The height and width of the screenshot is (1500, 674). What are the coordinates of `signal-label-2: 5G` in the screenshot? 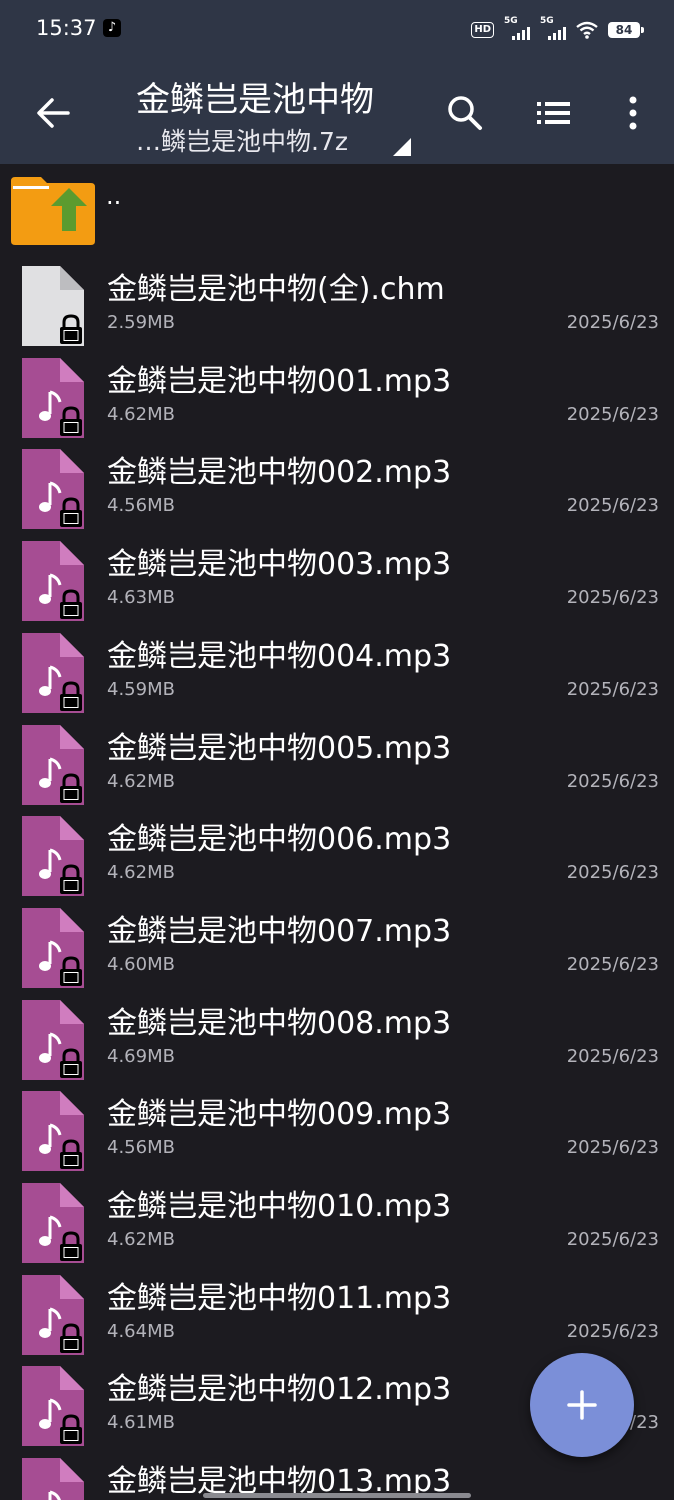 It's located at (547, 21).